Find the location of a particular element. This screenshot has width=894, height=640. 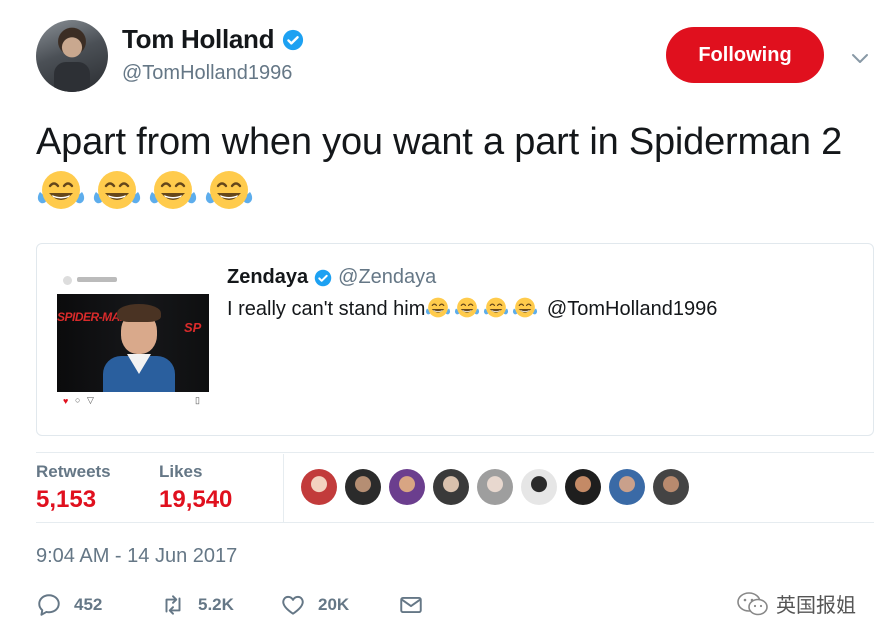

retweets-label: Retweets is located at coordinates (73, 471).